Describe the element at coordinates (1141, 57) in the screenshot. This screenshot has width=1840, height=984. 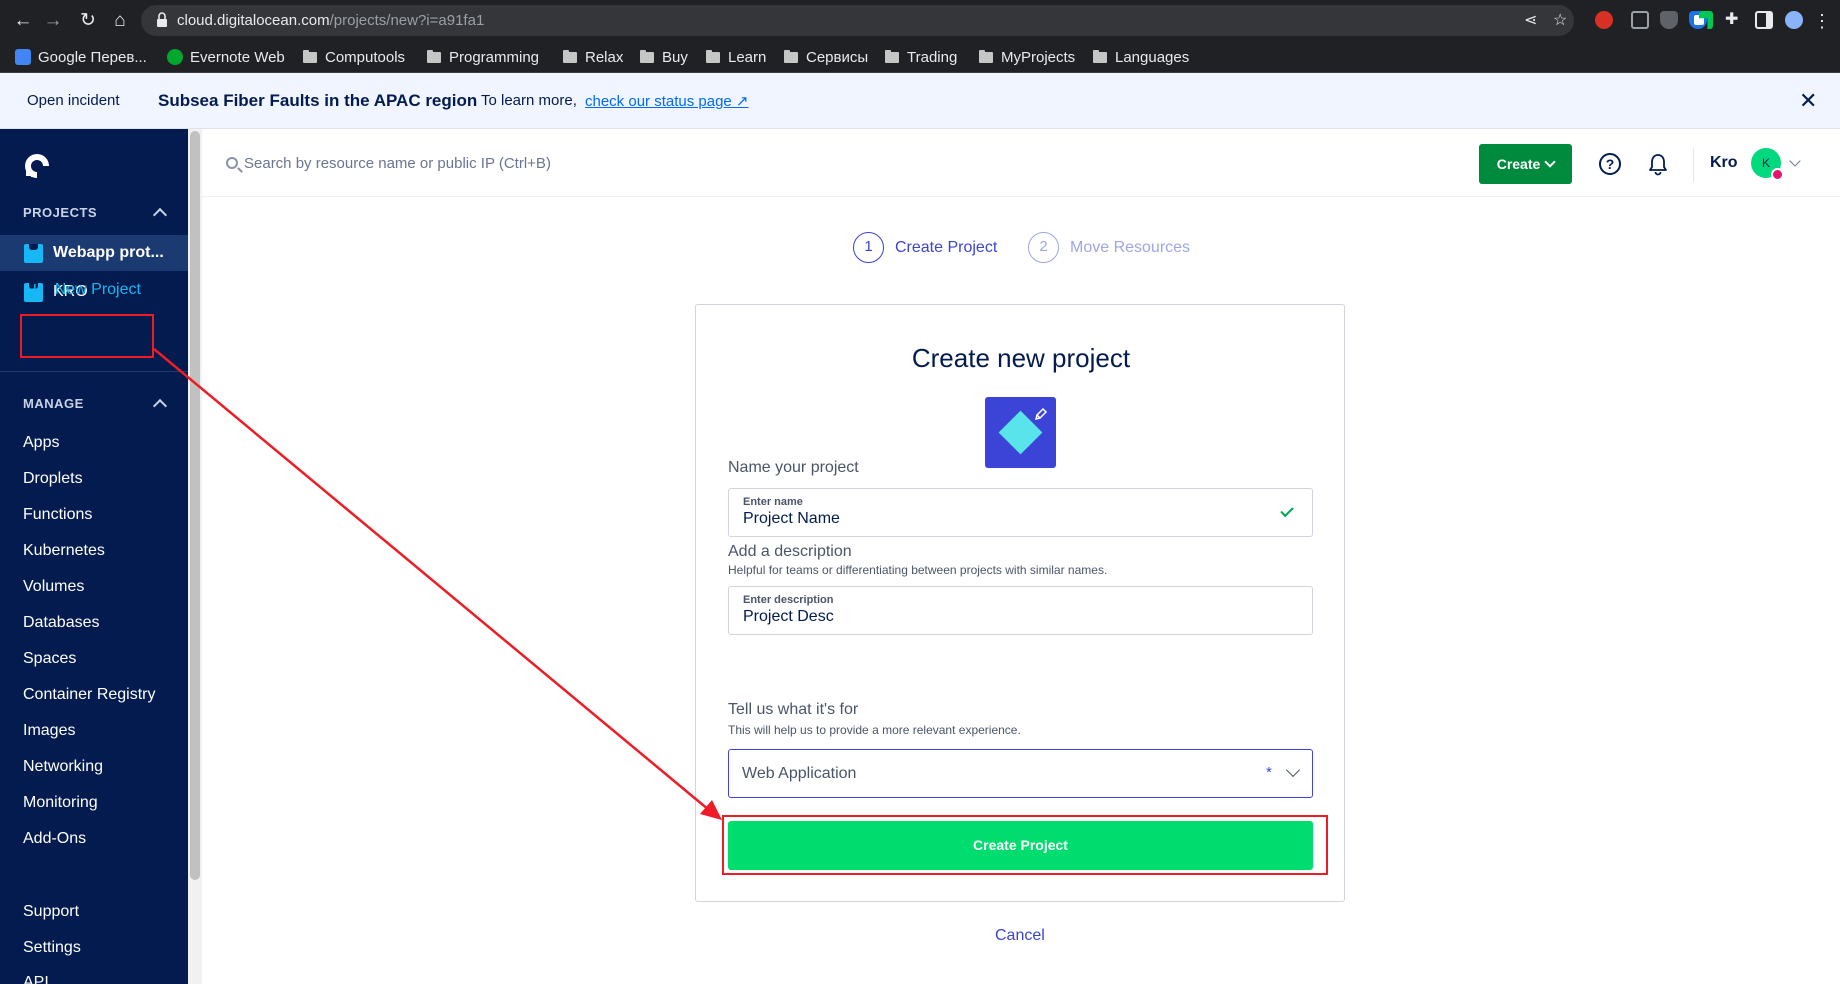
I see `bookmark-languages: Languages` at that location.